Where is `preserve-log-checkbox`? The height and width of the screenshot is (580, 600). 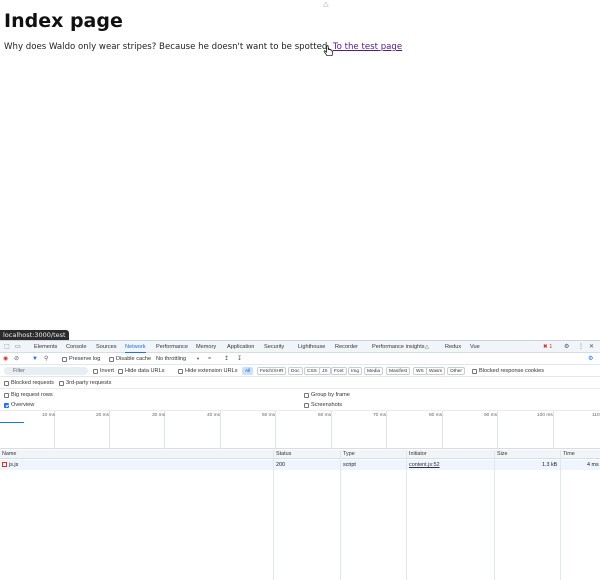
preserve-log-checkbox is located at coordinates (64, 359).